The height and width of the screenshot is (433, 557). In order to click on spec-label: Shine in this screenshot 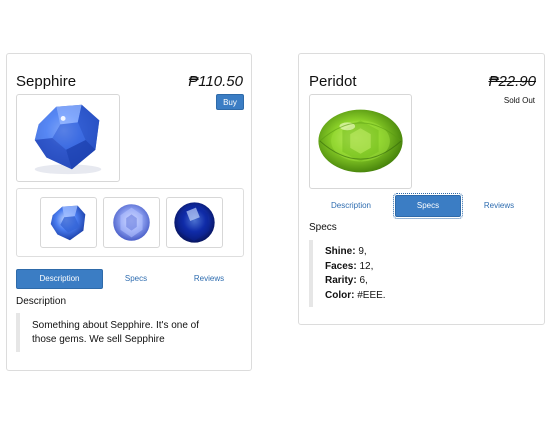, I will do `click(339, 251)`.